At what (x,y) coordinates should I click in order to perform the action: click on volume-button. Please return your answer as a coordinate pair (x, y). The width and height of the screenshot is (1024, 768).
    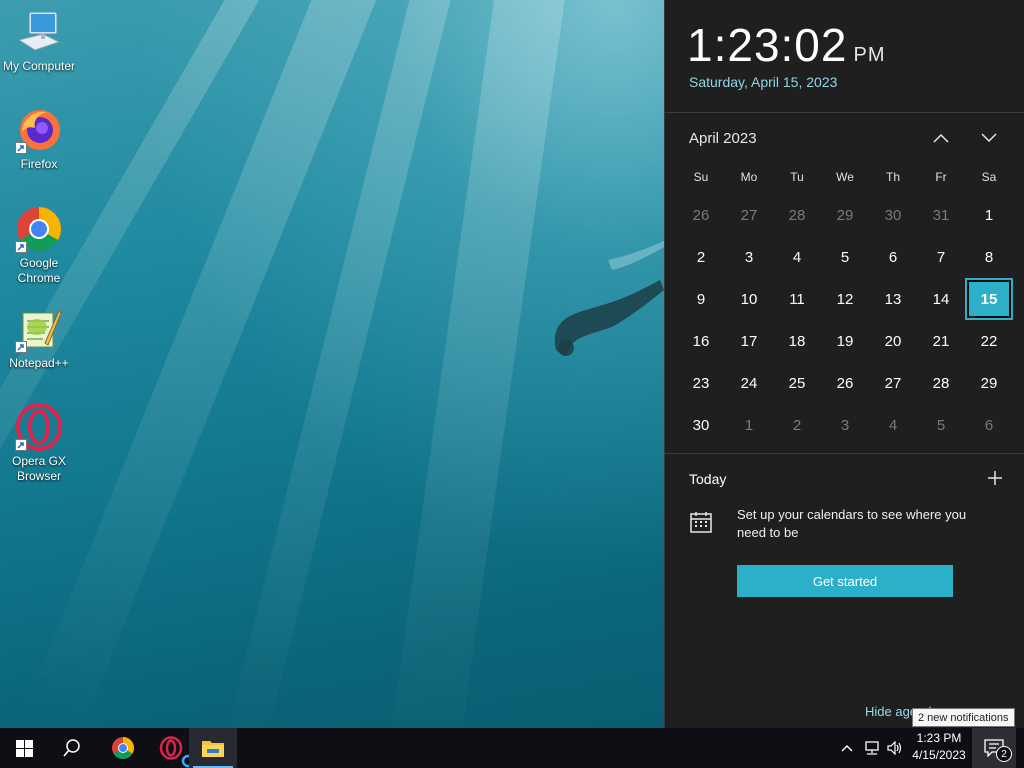
    Looking at the image, I should click on (895, 748).